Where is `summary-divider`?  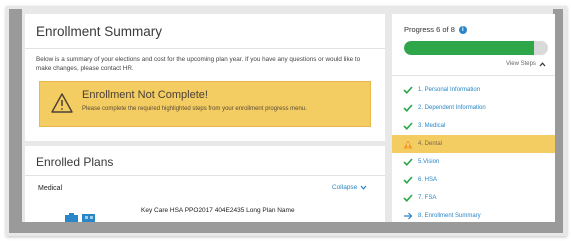 summary-divider is located at coordinates (205, 48).